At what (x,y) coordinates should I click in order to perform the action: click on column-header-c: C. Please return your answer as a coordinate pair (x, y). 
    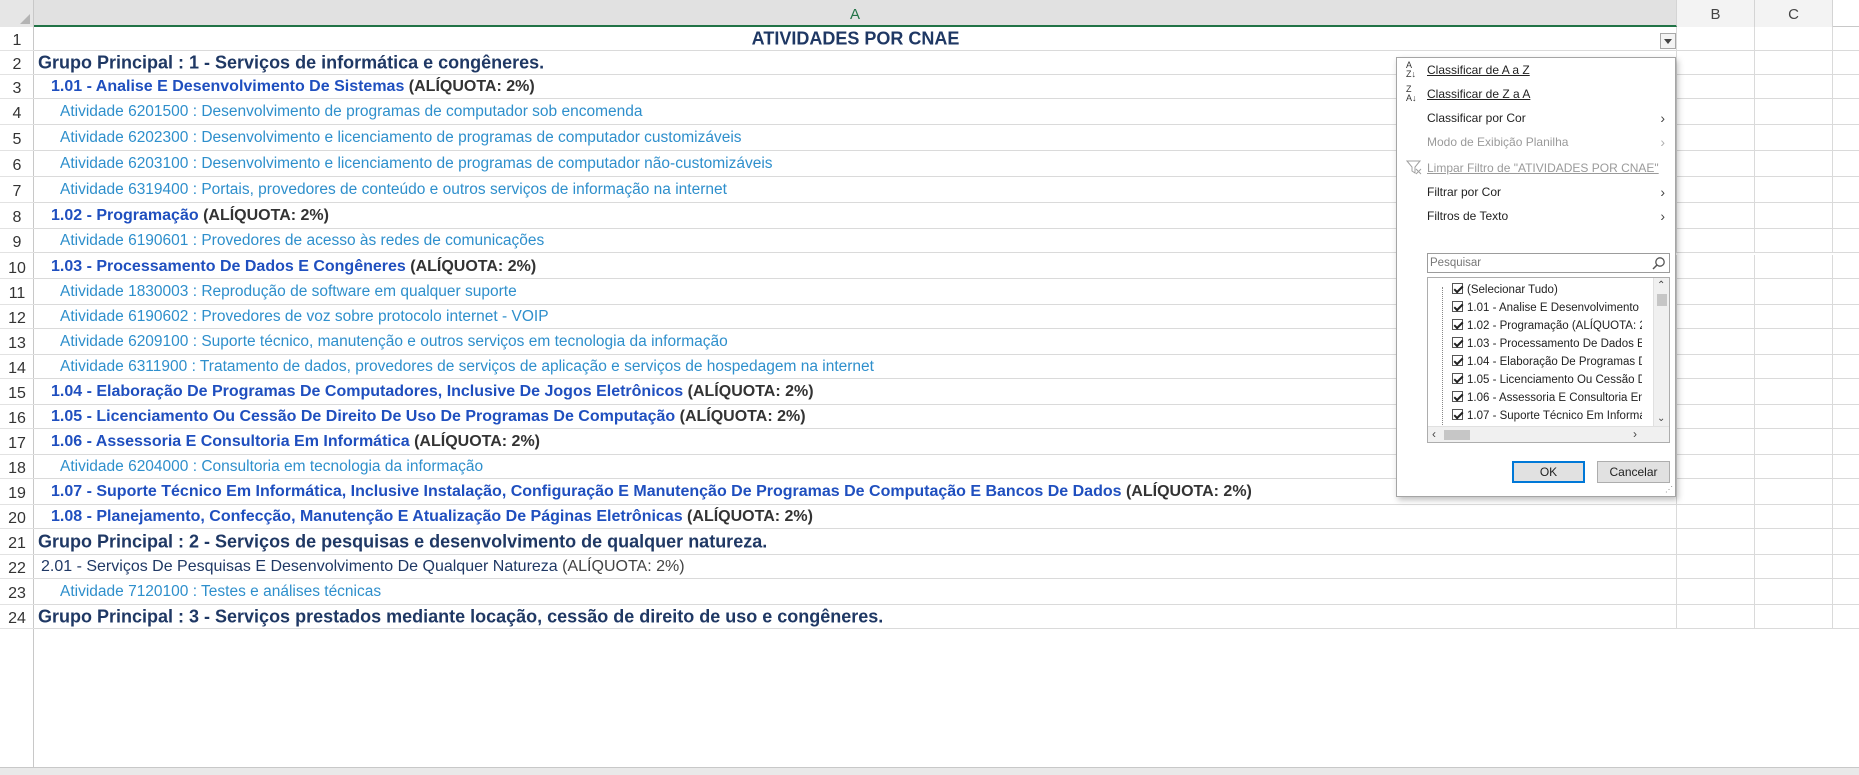
    Looking at the image, I should click on (1794, 13).